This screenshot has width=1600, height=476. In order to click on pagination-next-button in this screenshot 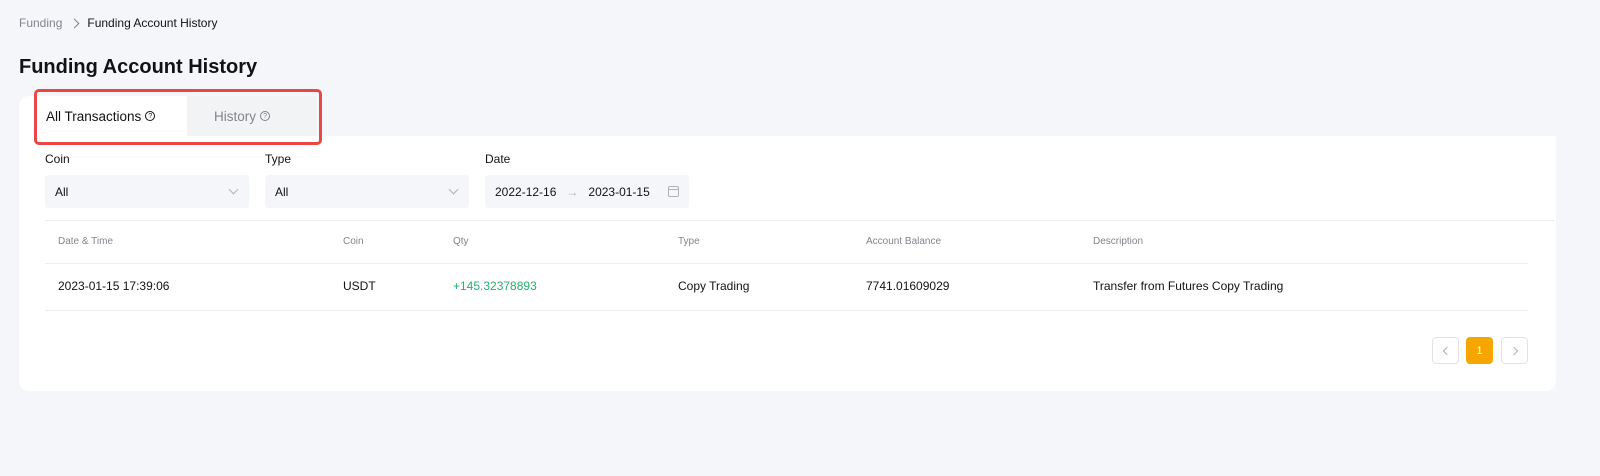, I will do `click(1514, 350)`.